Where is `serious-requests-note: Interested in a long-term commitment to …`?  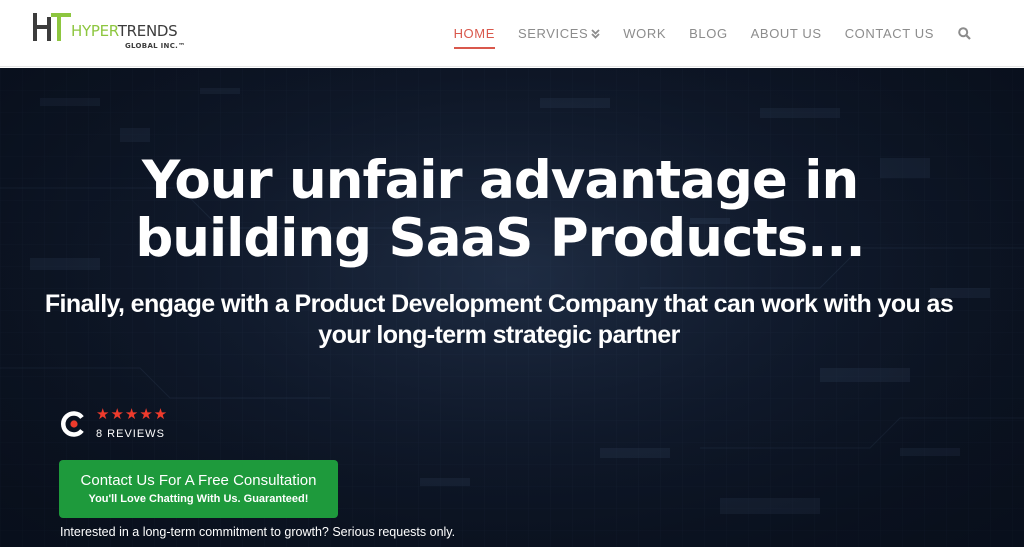
serious-requests-note: Interested in a long-term commitment to … is located at coordinates (258, 532).